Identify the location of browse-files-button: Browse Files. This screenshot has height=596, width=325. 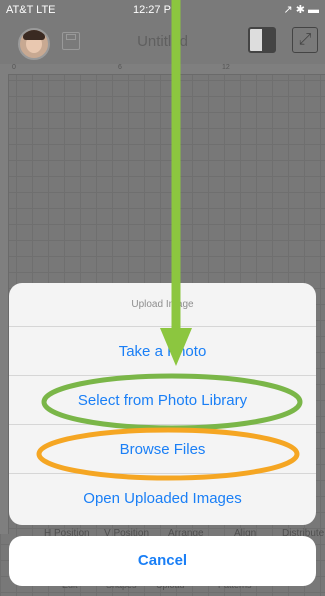
(162, 449).